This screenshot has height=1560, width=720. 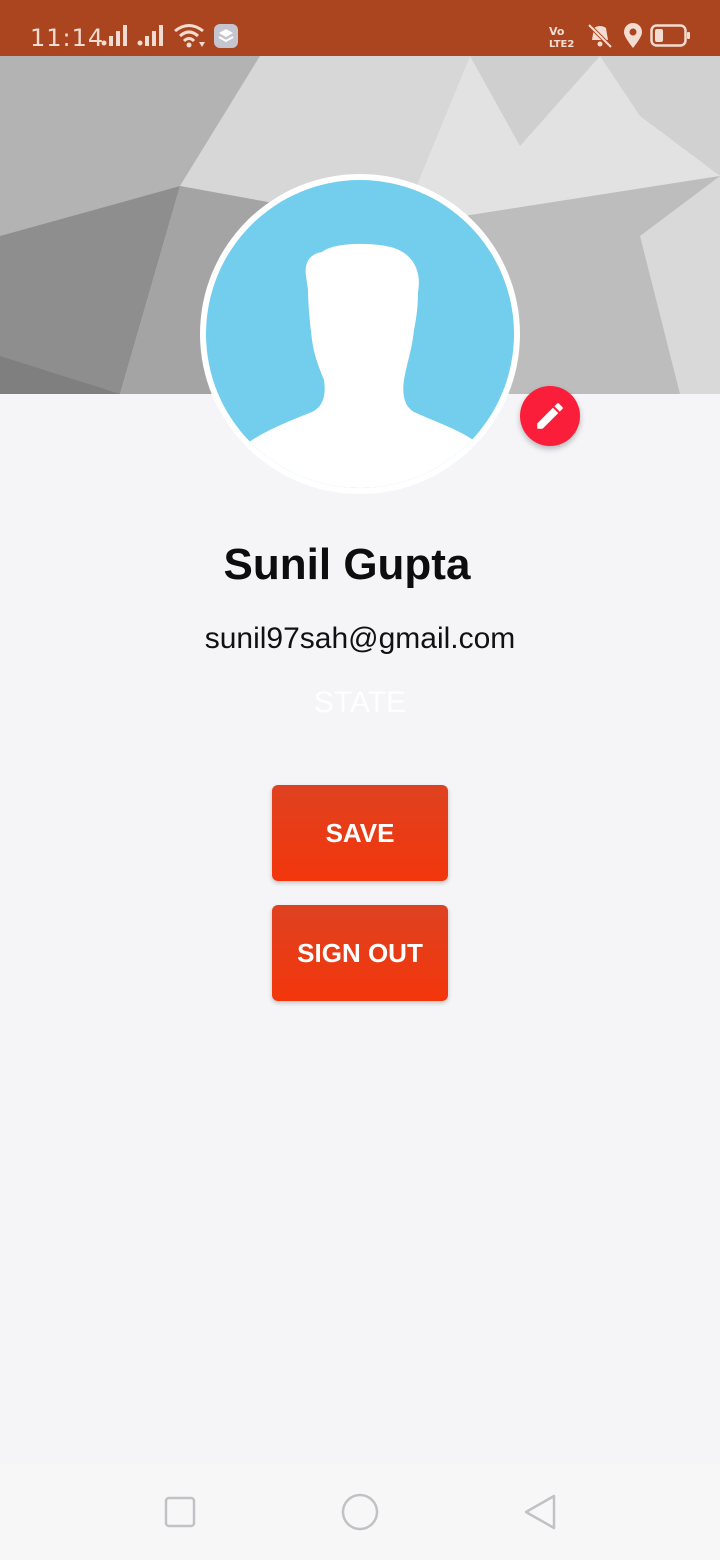 I want to click on home-icon, so click(x=360, y=1512).